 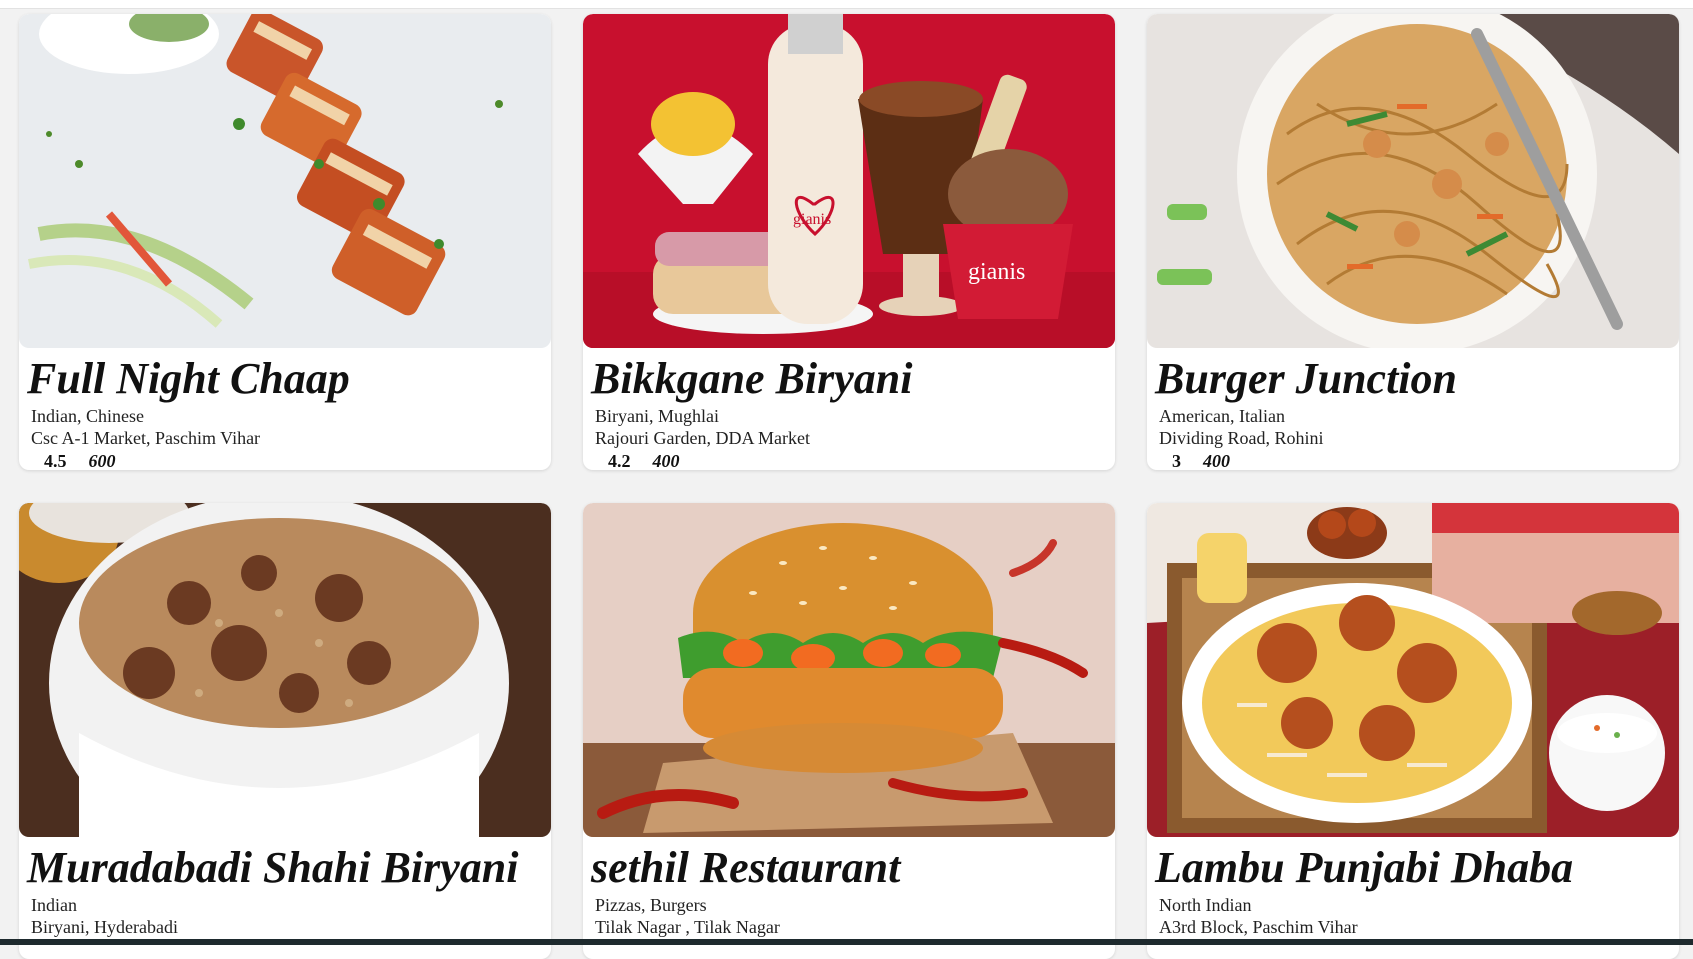 What do you see at coordinates (54, 905) in the screenshot?
I see `restaurant-cuisines: Indian` at bounding box center [54, 905].